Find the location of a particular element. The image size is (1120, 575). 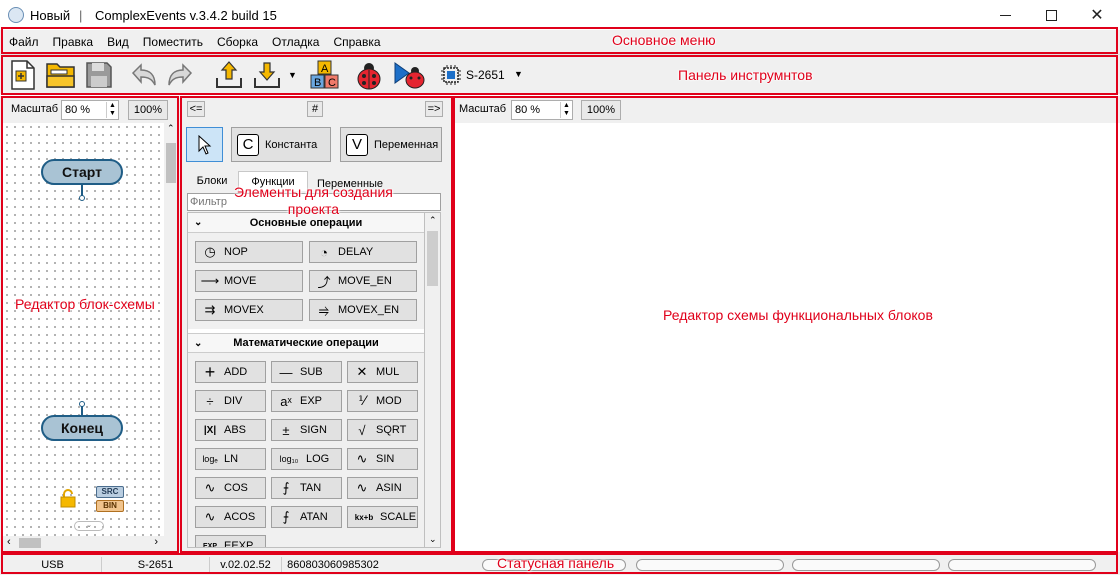

function-list-scrollbar: ⌃ ⌄ is located at coordinates (433, 380).